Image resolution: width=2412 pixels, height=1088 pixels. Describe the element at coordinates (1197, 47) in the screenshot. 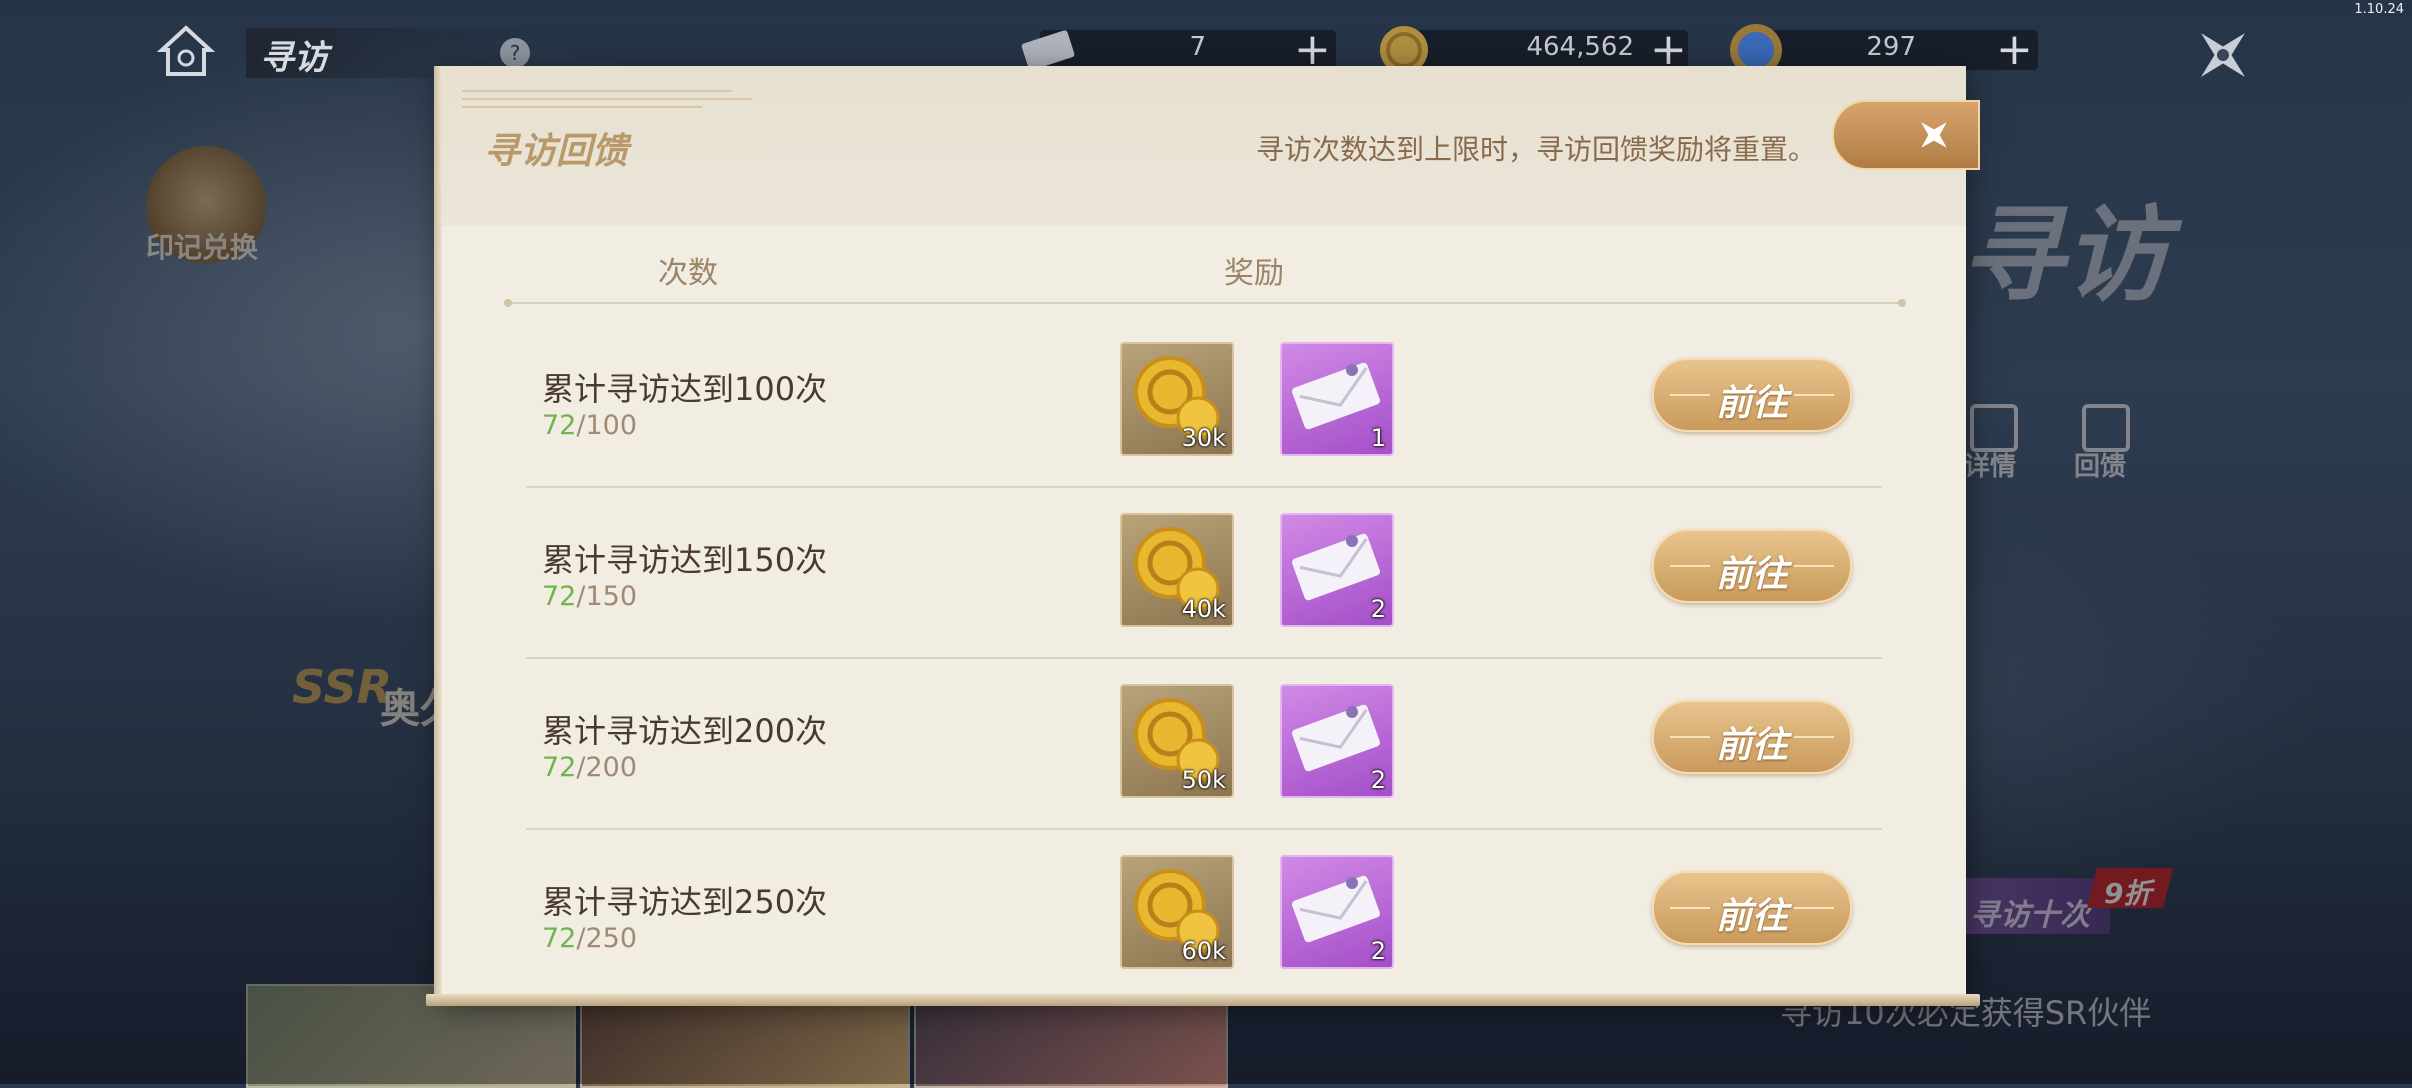

I see `ticket-count: 7` at that location.